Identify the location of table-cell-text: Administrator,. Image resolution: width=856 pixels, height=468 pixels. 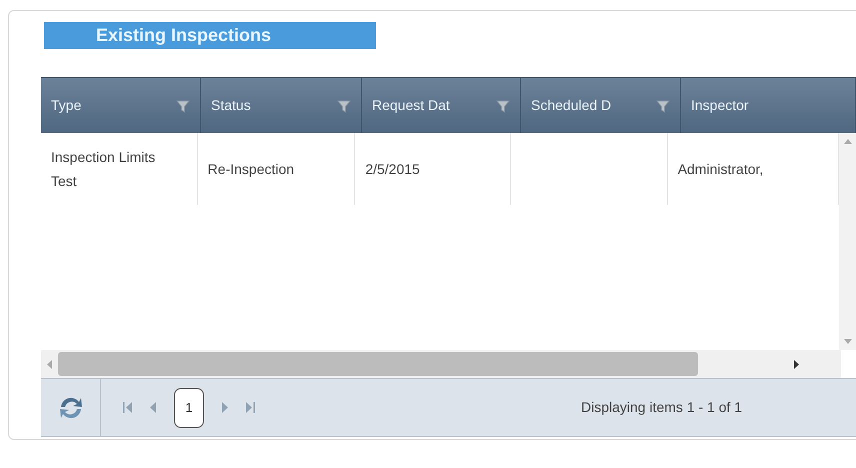
(721, 169).